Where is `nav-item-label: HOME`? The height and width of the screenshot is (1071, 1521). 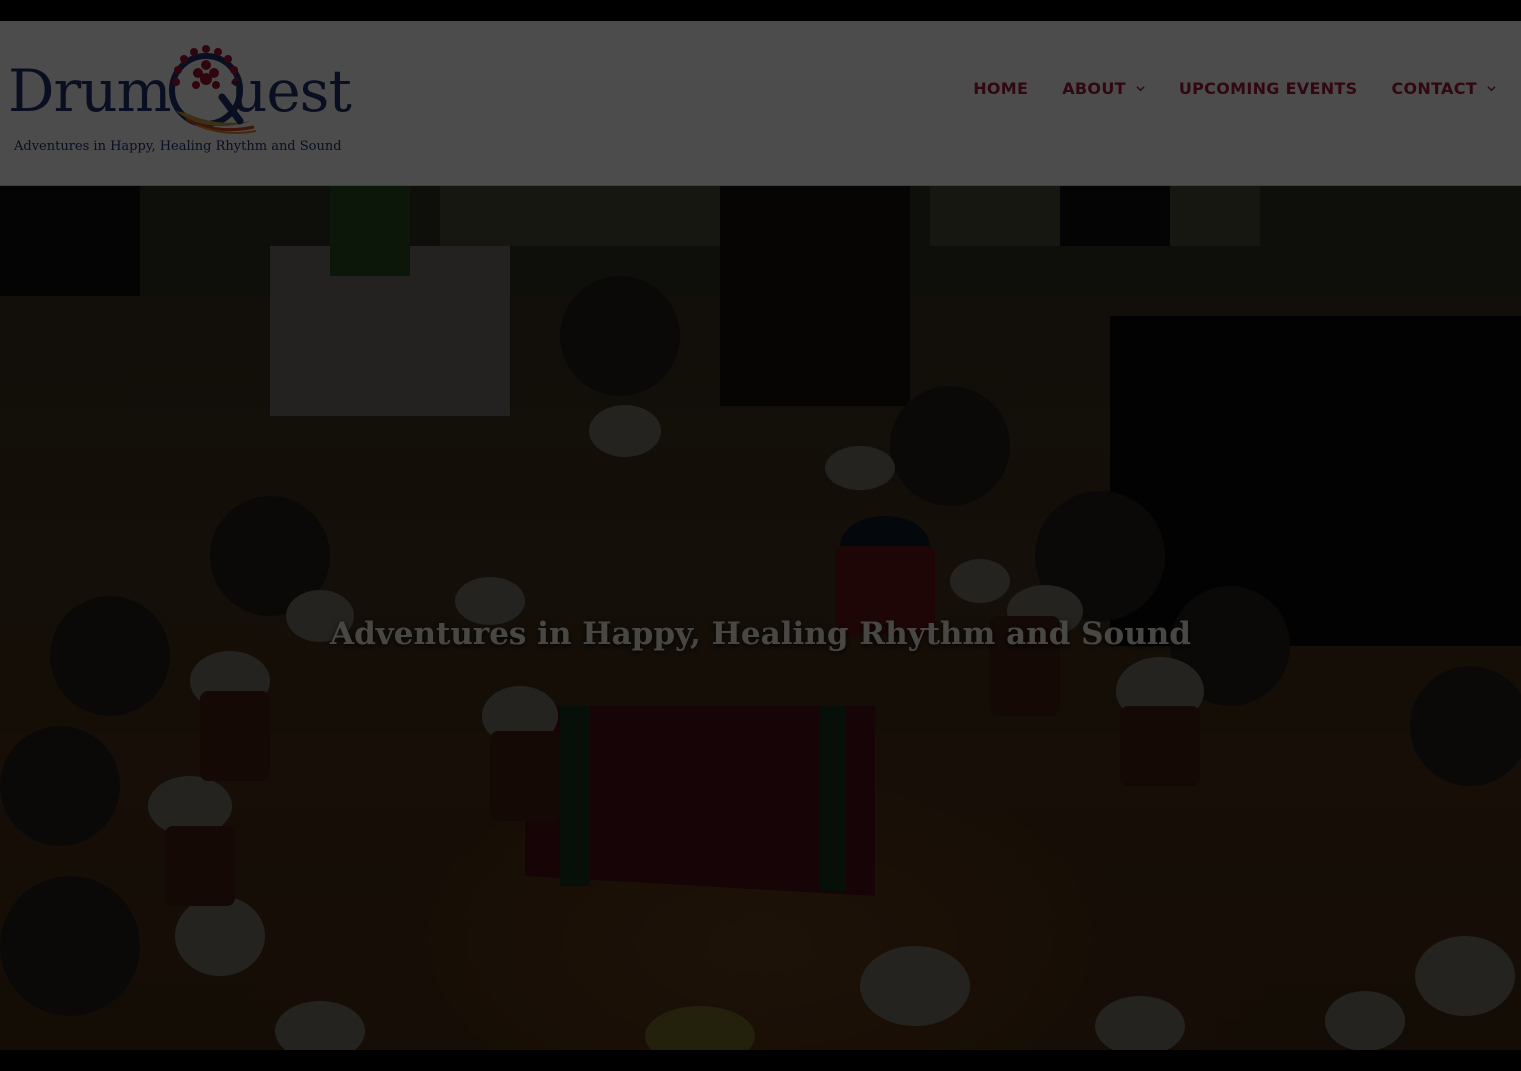
nav-item-label: HOME is located at coordinates (1001, 88).